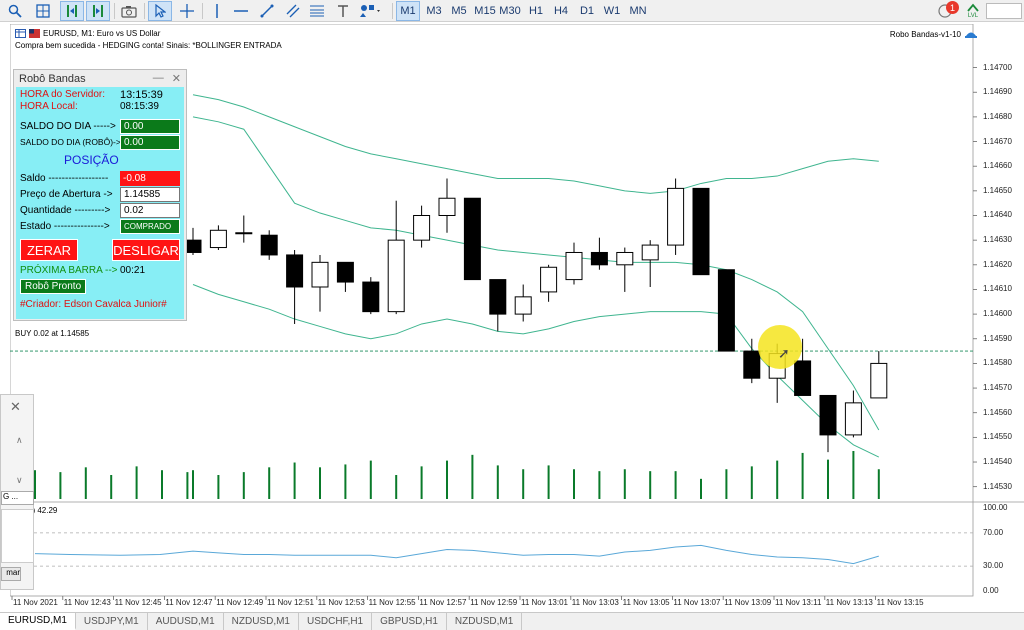 This screenshot has width=1024, height=630. Describe the element at coordinates (139, 106) in the screenshot. I see `local-time: 08:15:39` at that location.